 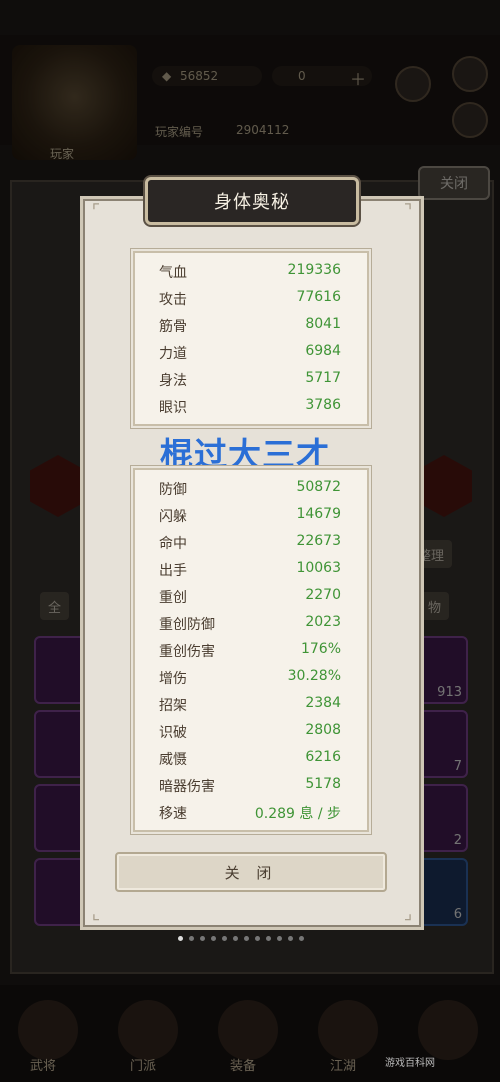 What do you see at coordinates (251, 812) in the screenshot?
I see `stat-row: 移速 0.289 息 / 步` at bounding box center [251, 812].